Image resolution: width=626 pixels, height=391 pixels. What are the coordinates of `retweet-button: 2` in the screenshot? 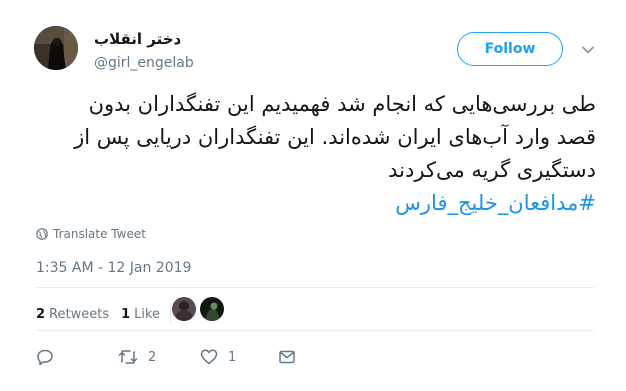 It's located at (137, 357).